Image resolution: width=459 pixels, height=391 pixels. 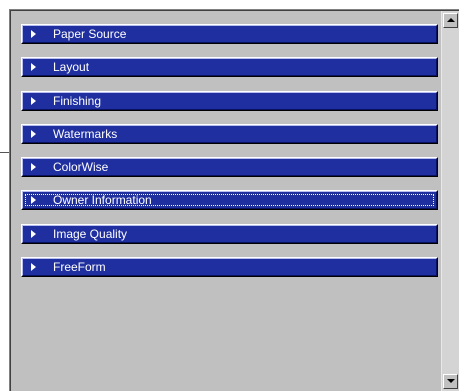 What do you see at coordinates (71, 67) in the screenshot?
I see `section-label: Layout` at bounding box center [71, 67].